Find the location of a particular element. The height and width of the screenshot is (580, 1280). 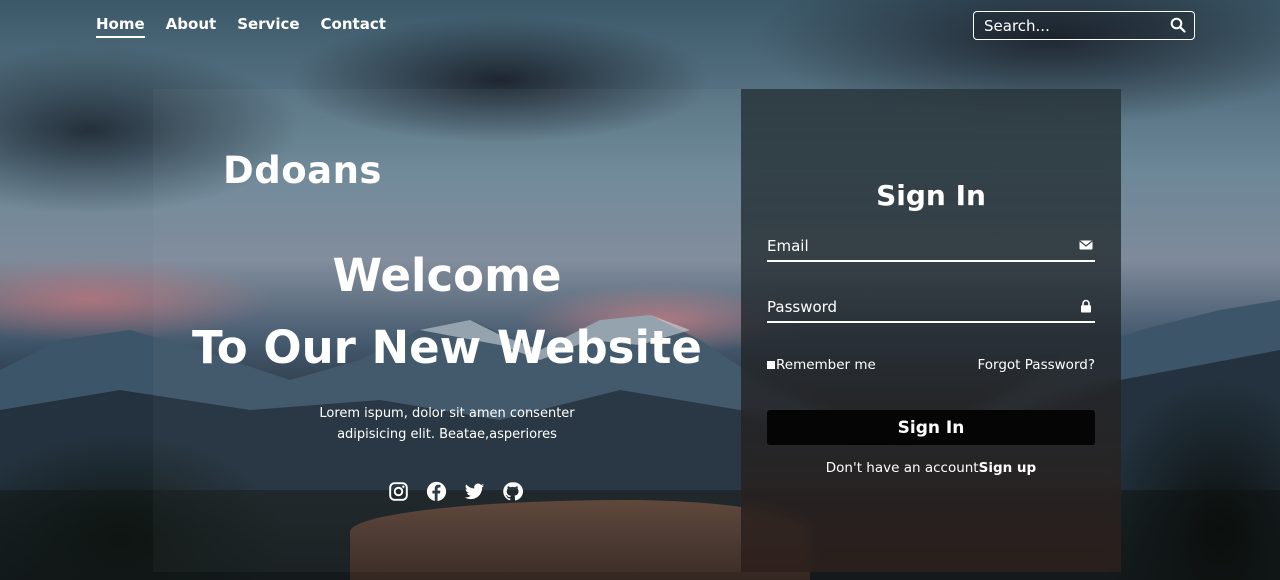

no-account-text: Don't have an account is located at coordinates (902, 468).